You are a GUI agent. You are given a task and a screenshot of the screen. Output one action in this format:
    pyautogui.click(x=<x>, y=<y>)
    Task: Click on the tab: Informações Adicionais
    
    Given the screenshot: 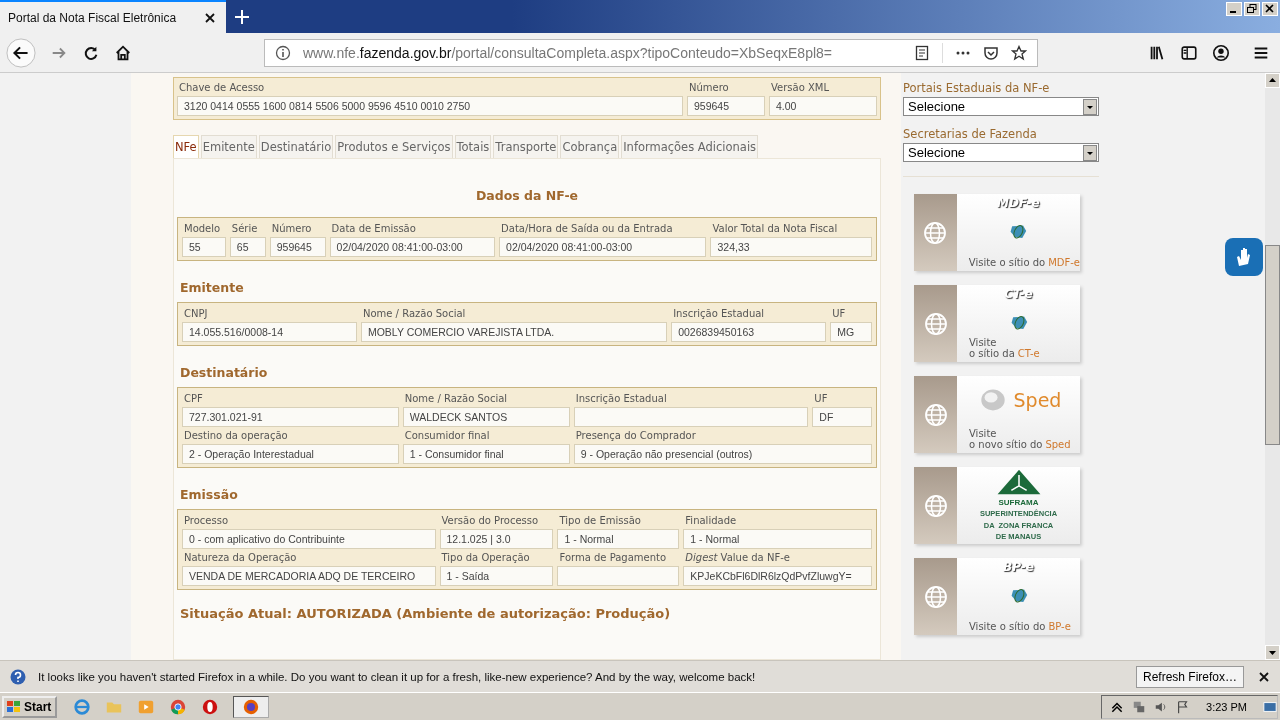 What is the action you would take?
    pyautogui.click(x=690, y=146)
    